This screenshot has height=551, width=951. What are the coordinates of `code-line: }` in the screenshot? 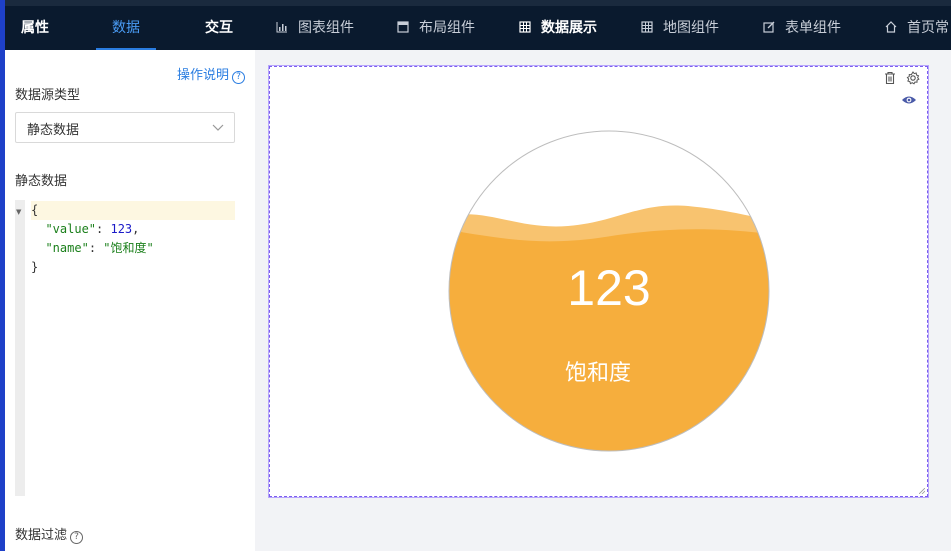 It's located at (35, 267).